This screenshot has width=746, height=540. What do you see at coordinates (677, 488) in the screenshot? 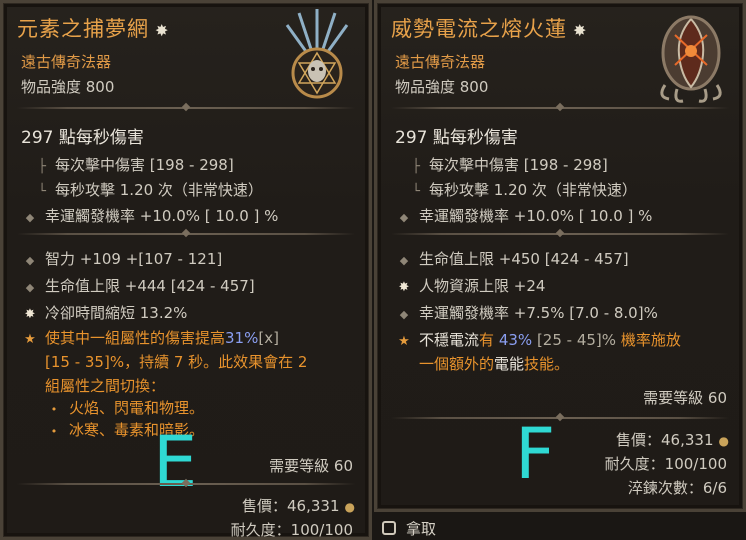
I see `masterwork-count: 淬鍊次數：6/6` at bounding box center [677, 488].